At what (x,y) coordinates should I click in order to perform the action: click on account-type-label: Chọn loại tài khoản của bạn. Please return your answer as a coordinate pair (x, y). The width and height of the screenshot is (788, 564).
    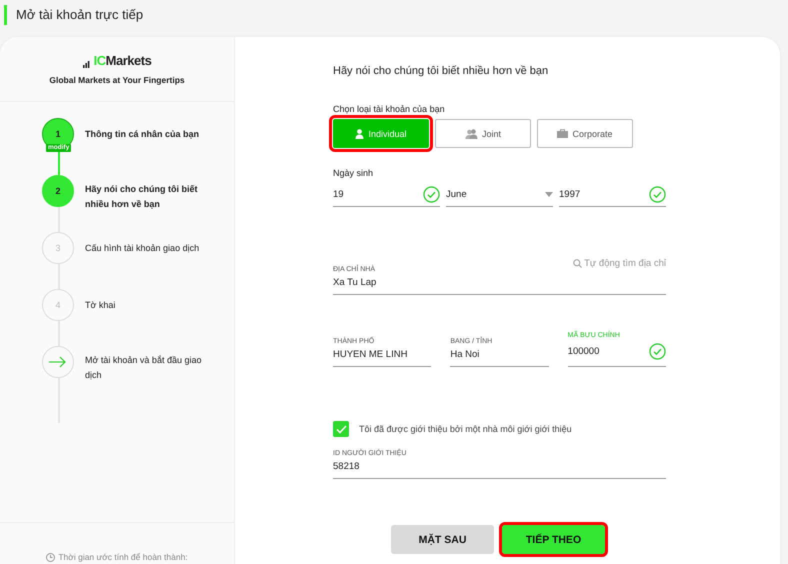
    Looking at the image, I should click on (389, 109).